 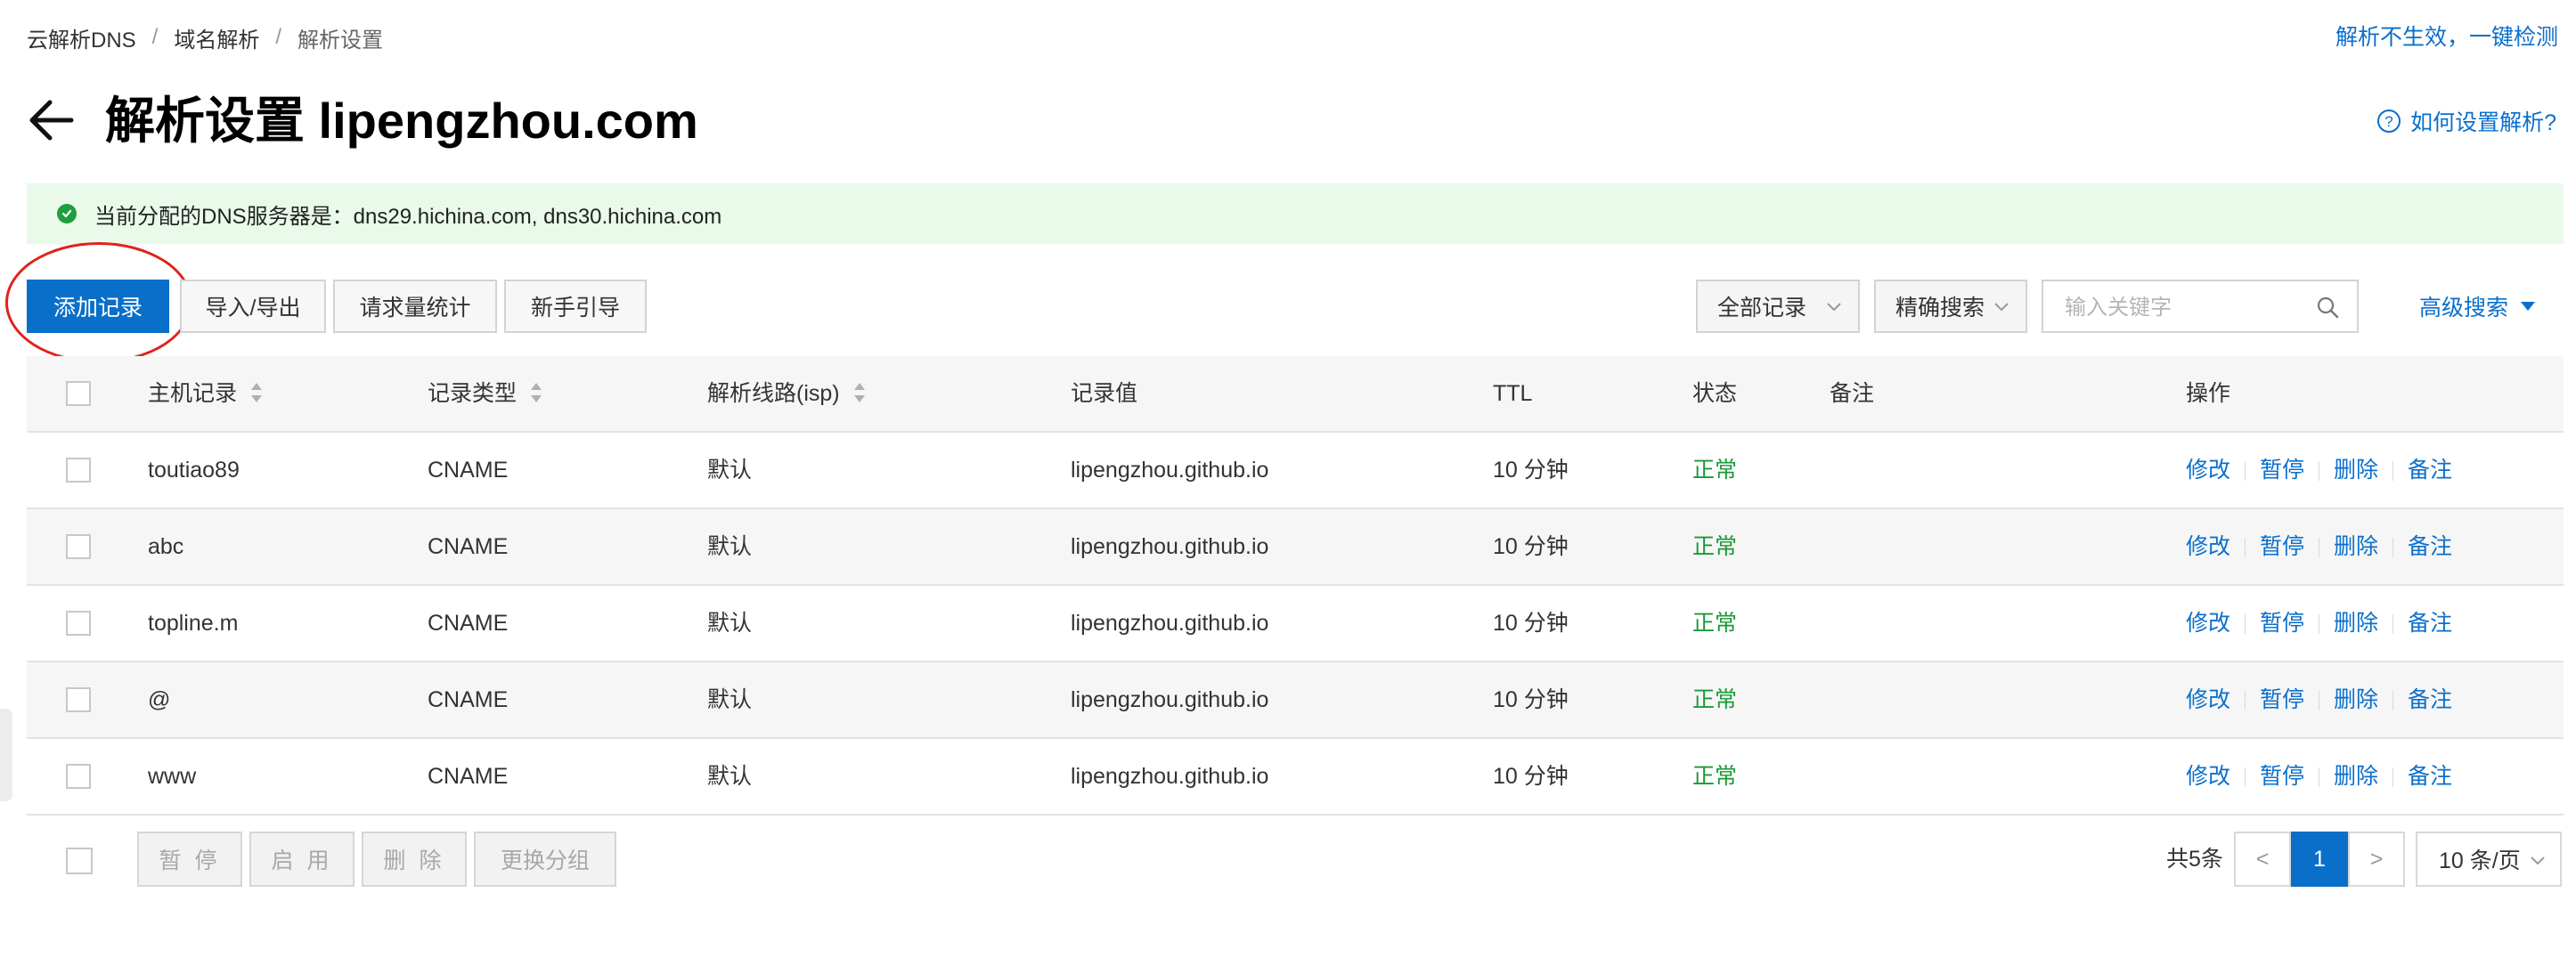 I want to click on back-arrow-icon, so click(x=51, y=120).